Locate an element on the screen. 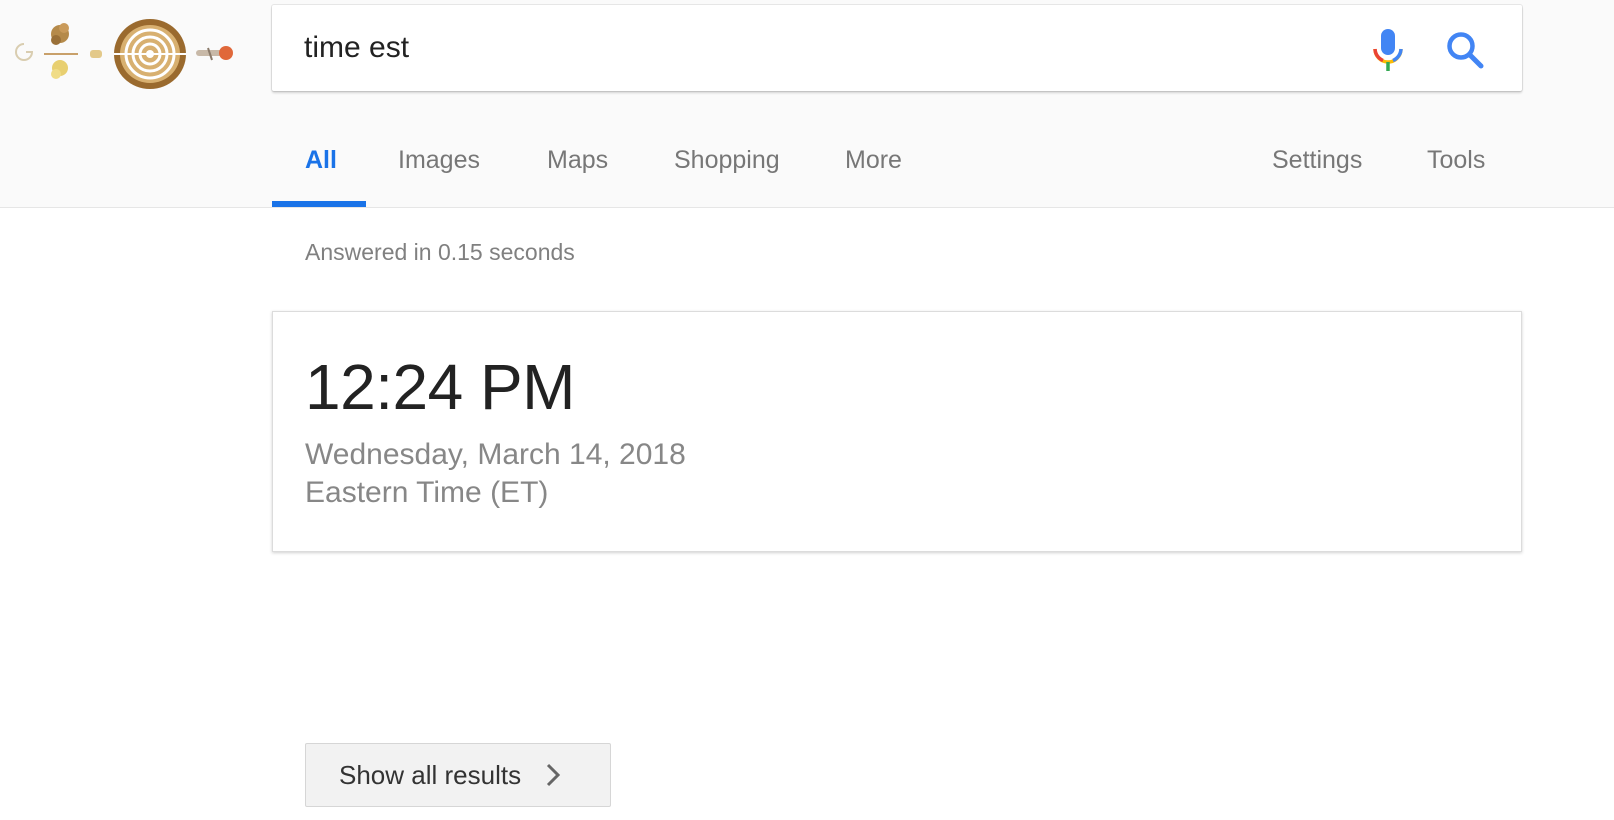 The height and width of the screenshot is (820, 1614). tab-settings: Settings is located at coordinates (1317, 160).